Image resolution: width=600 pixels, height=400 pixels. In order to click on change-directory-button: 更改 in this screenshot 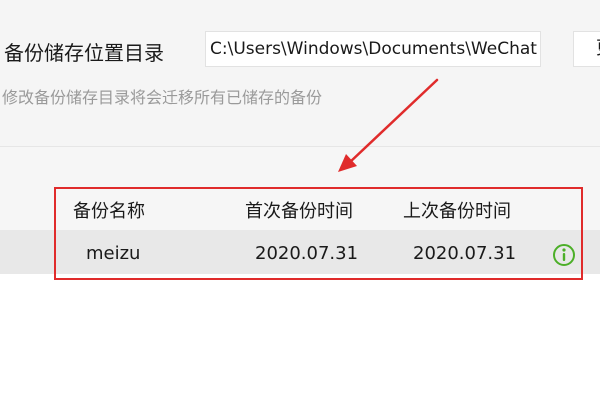, I will do `click(586, 49)`.